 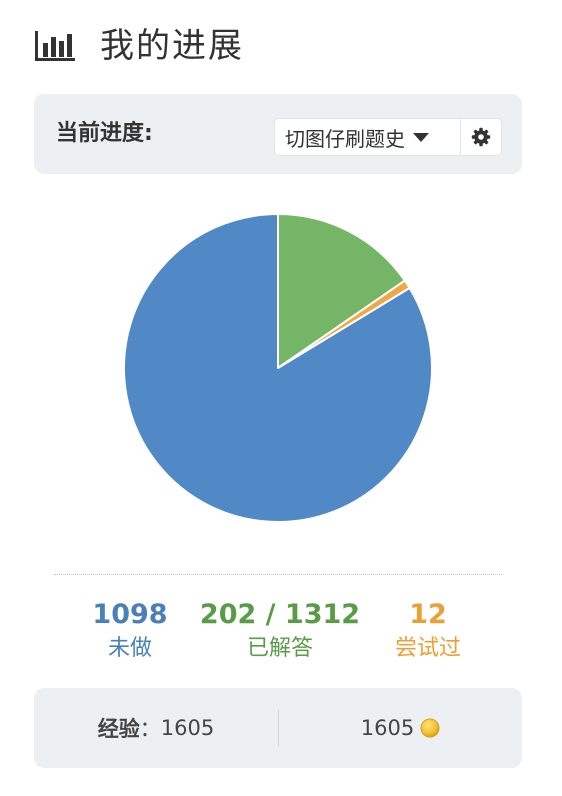 What do you see at coordinates (428, 631) in the screenshot?
I see `stat-attempted: 12 尝试过` at bounding box center [428, 631].